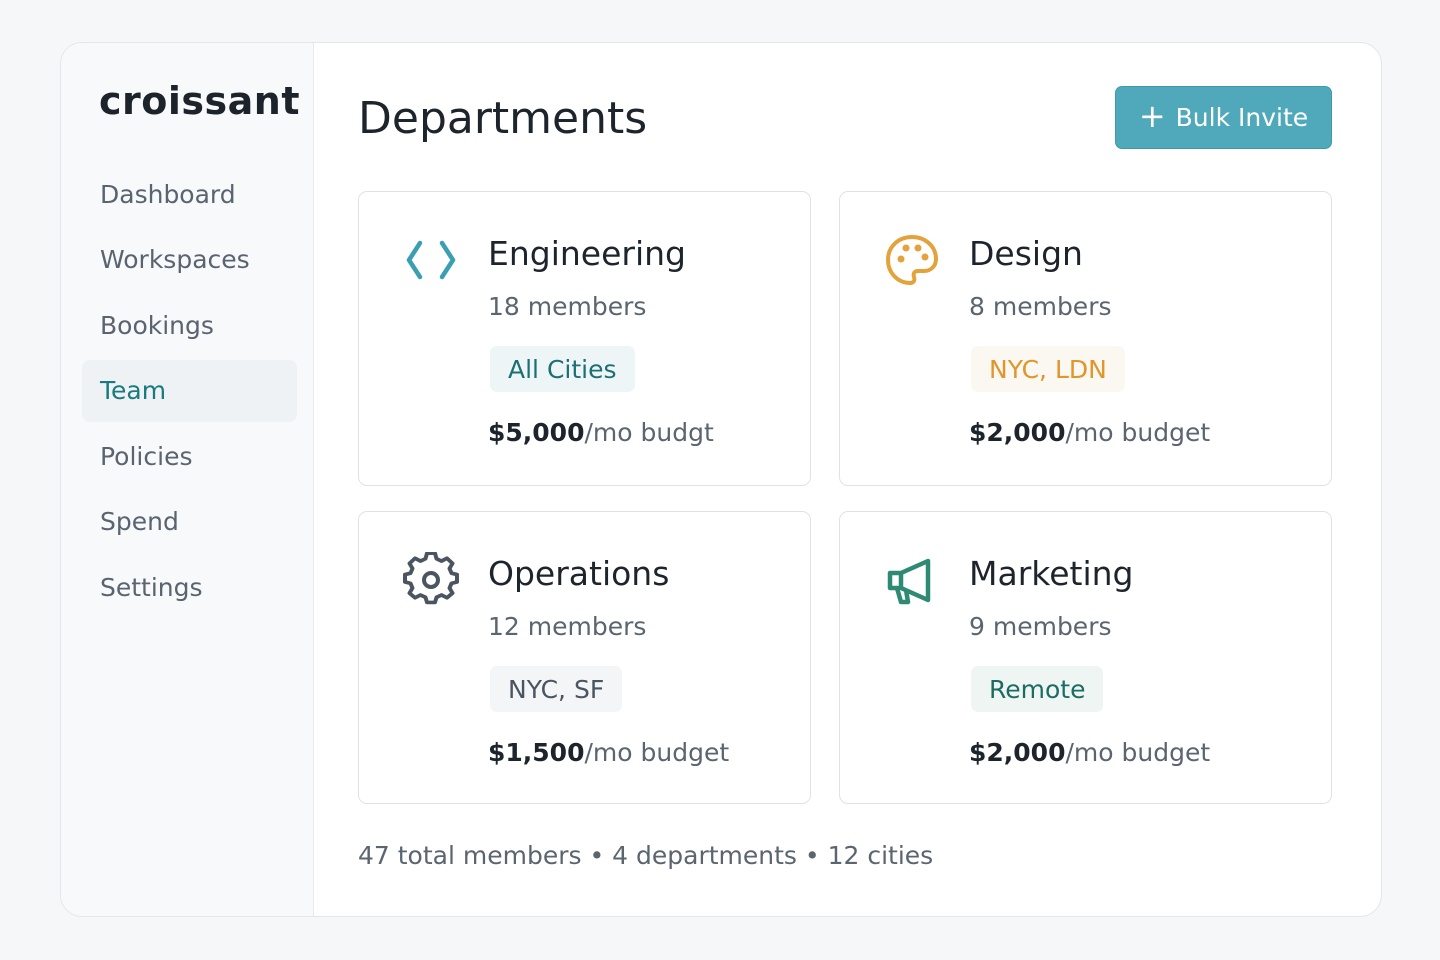 The height and width of the screenshot is (960, 1440). I want to click on member-count: 18 members, so click(567, 306).